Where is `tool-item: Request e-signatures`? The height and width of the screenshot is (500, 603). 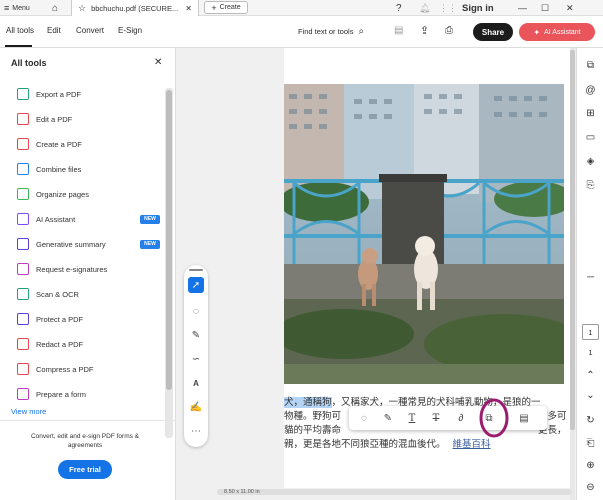
tool-item: Request e-signatures is located at coordinates (82, 269).